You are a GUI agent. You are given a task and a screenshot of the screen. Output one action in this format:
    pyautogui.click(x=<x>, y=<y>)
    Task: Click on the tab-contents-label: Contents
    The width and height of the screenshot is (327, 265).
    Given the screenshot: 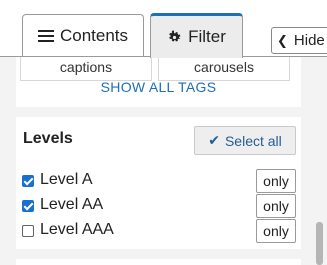 What is the action you would take?
    pyautogui.click(x=94, y=35)
    